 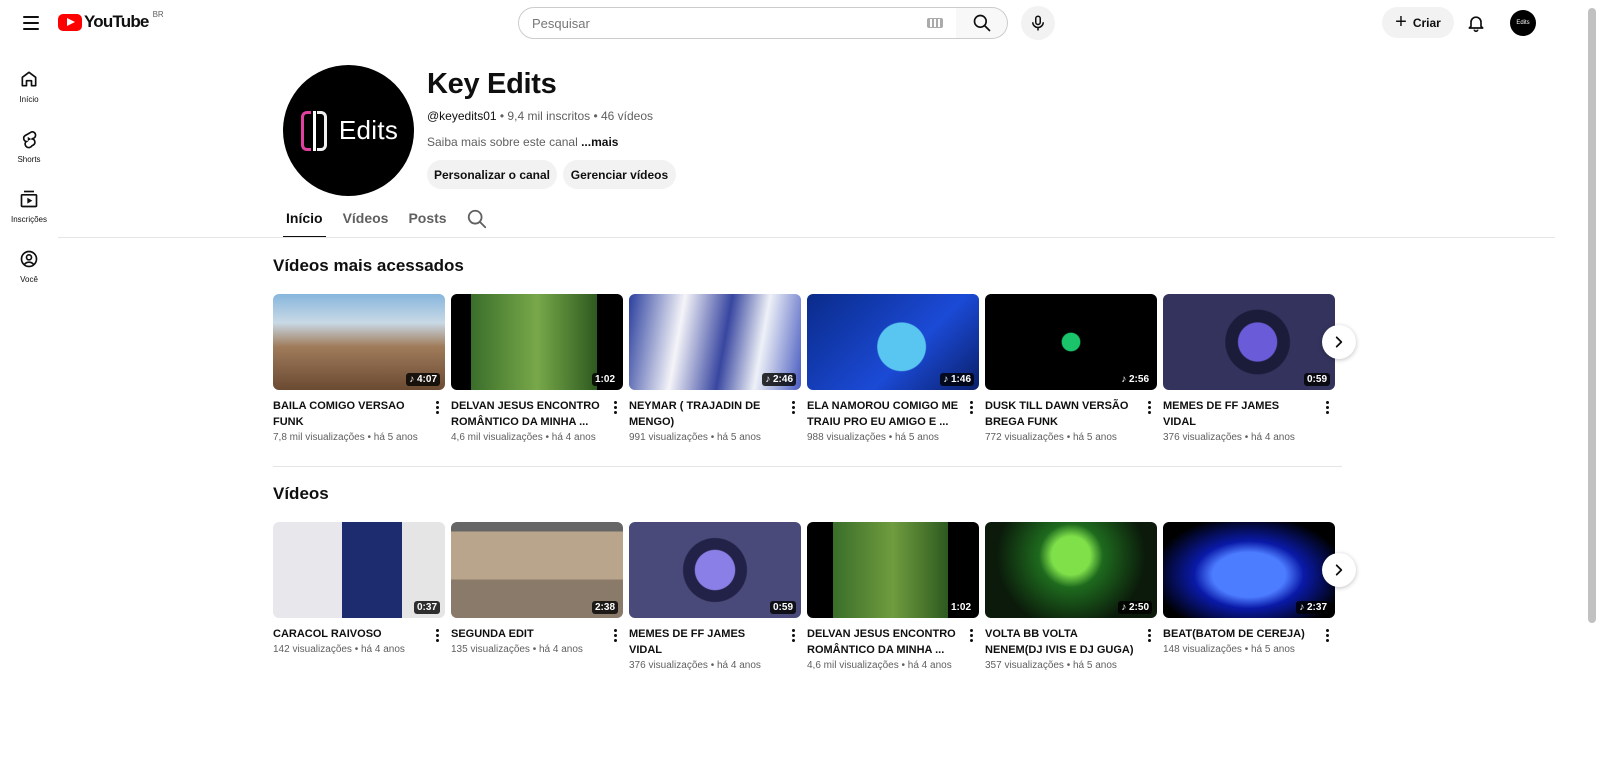 I want to click on notifications-button, so click(x=1476, y=23).